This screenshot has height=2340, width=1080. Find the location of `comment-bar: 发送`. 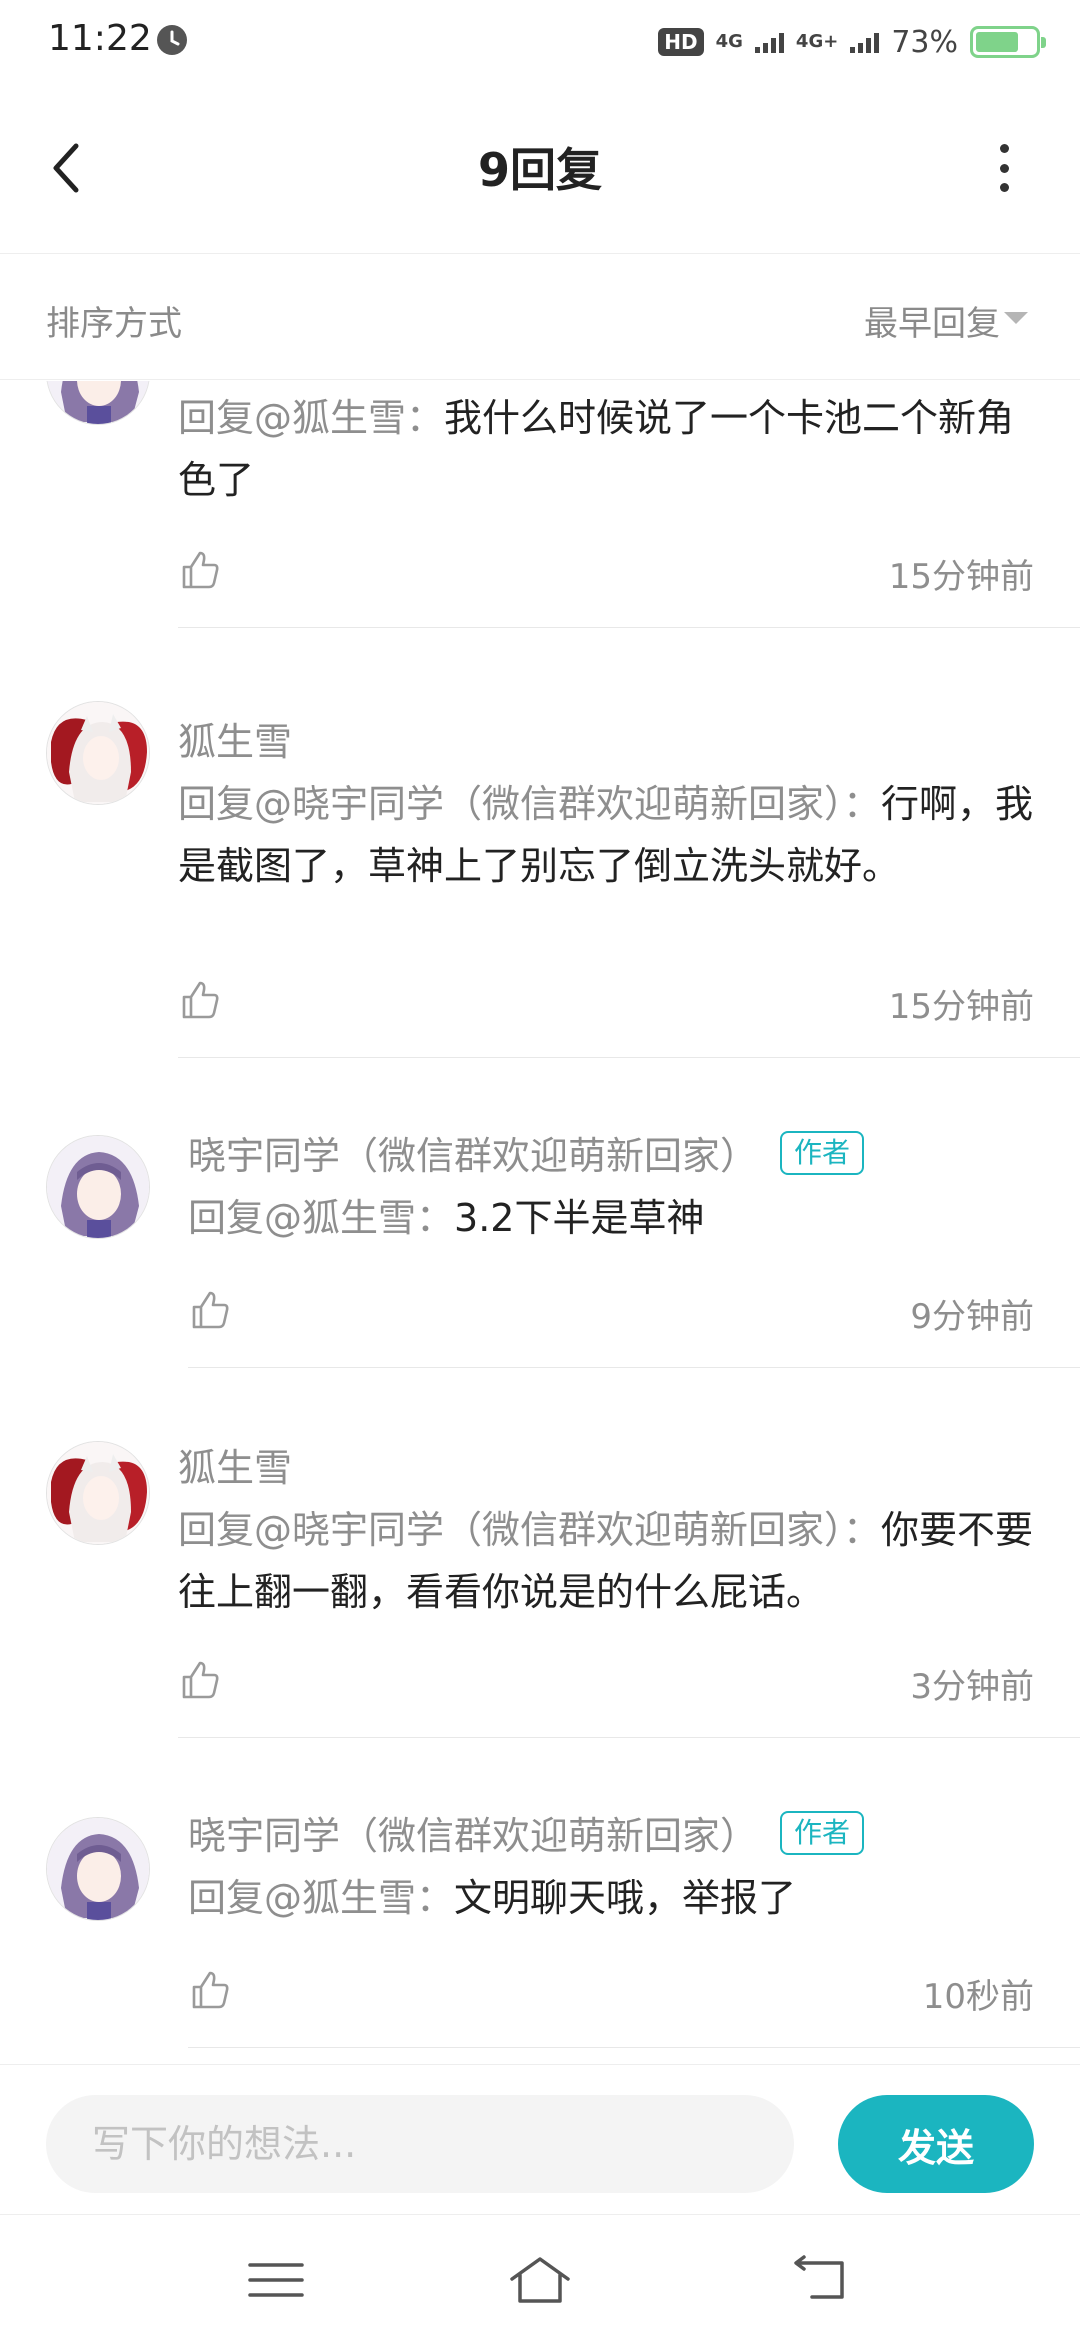

comment-bar: 发送 is located at coordinates (540, 2139).